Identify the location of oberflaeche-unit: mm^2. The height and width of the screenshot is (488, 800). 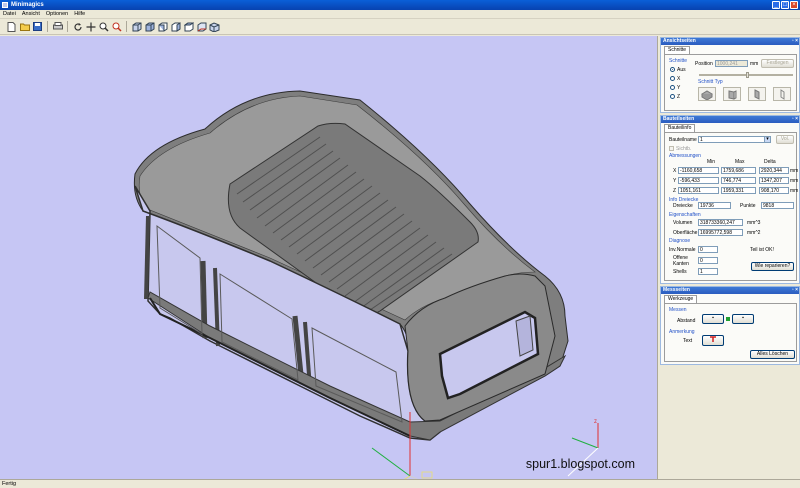
(754, 233).